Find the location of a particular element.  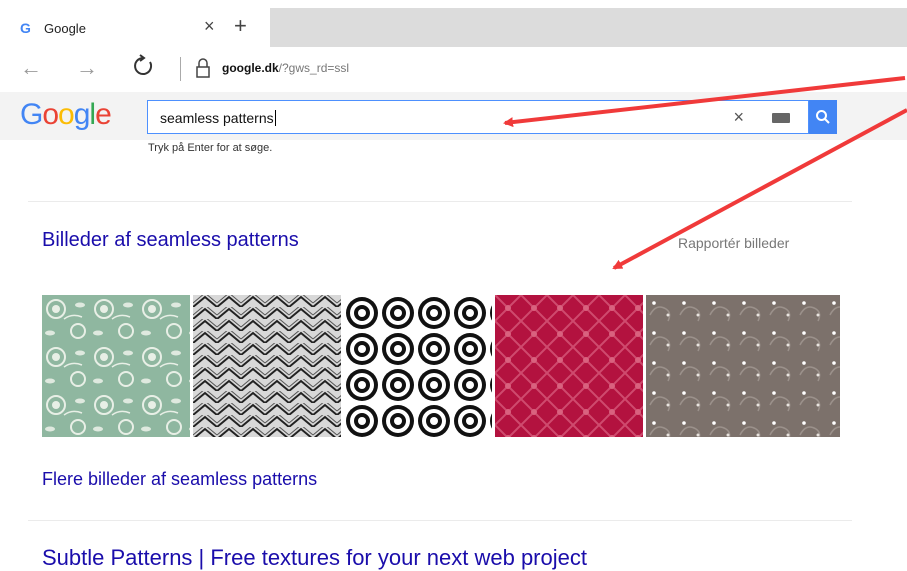

new-tab-icon: + is located at coordinates (240, 26).